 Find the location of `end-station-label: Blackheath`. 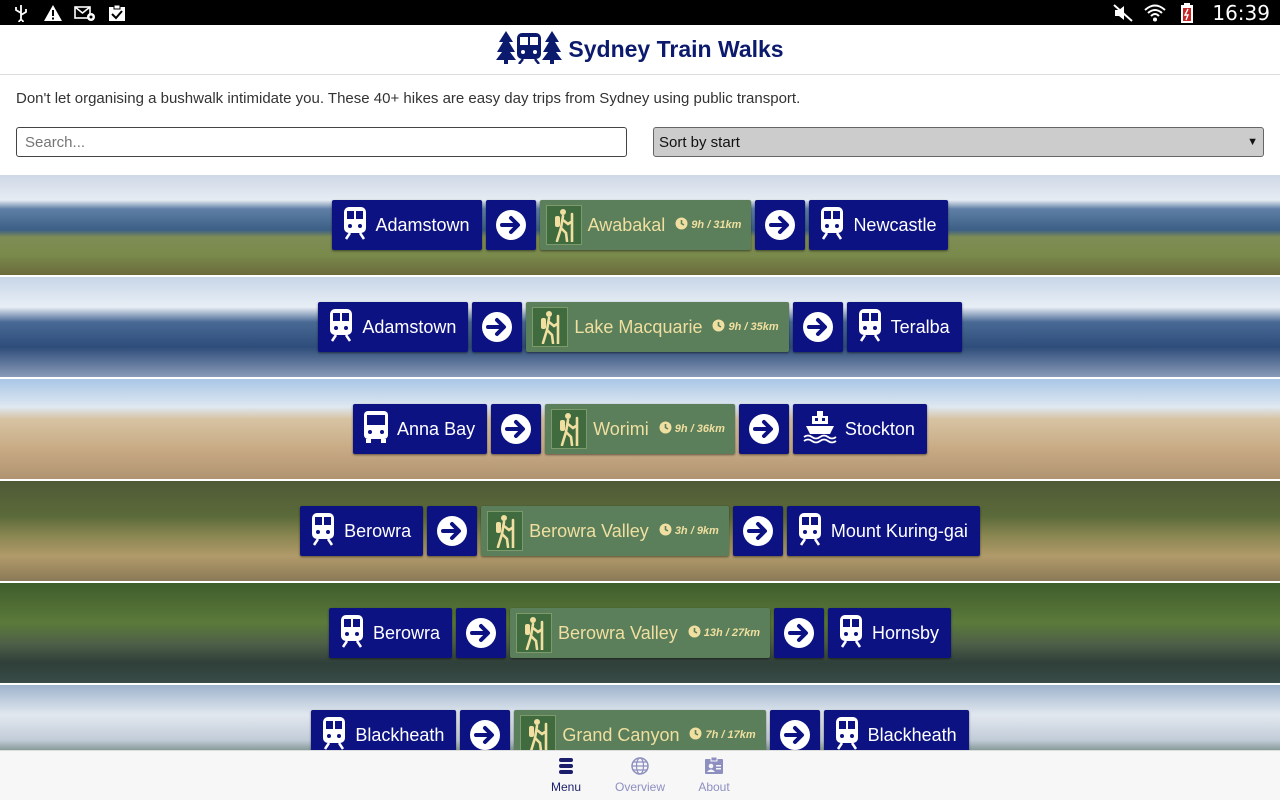

end-station-label: Blackheath is located at coordinates (912, 734).